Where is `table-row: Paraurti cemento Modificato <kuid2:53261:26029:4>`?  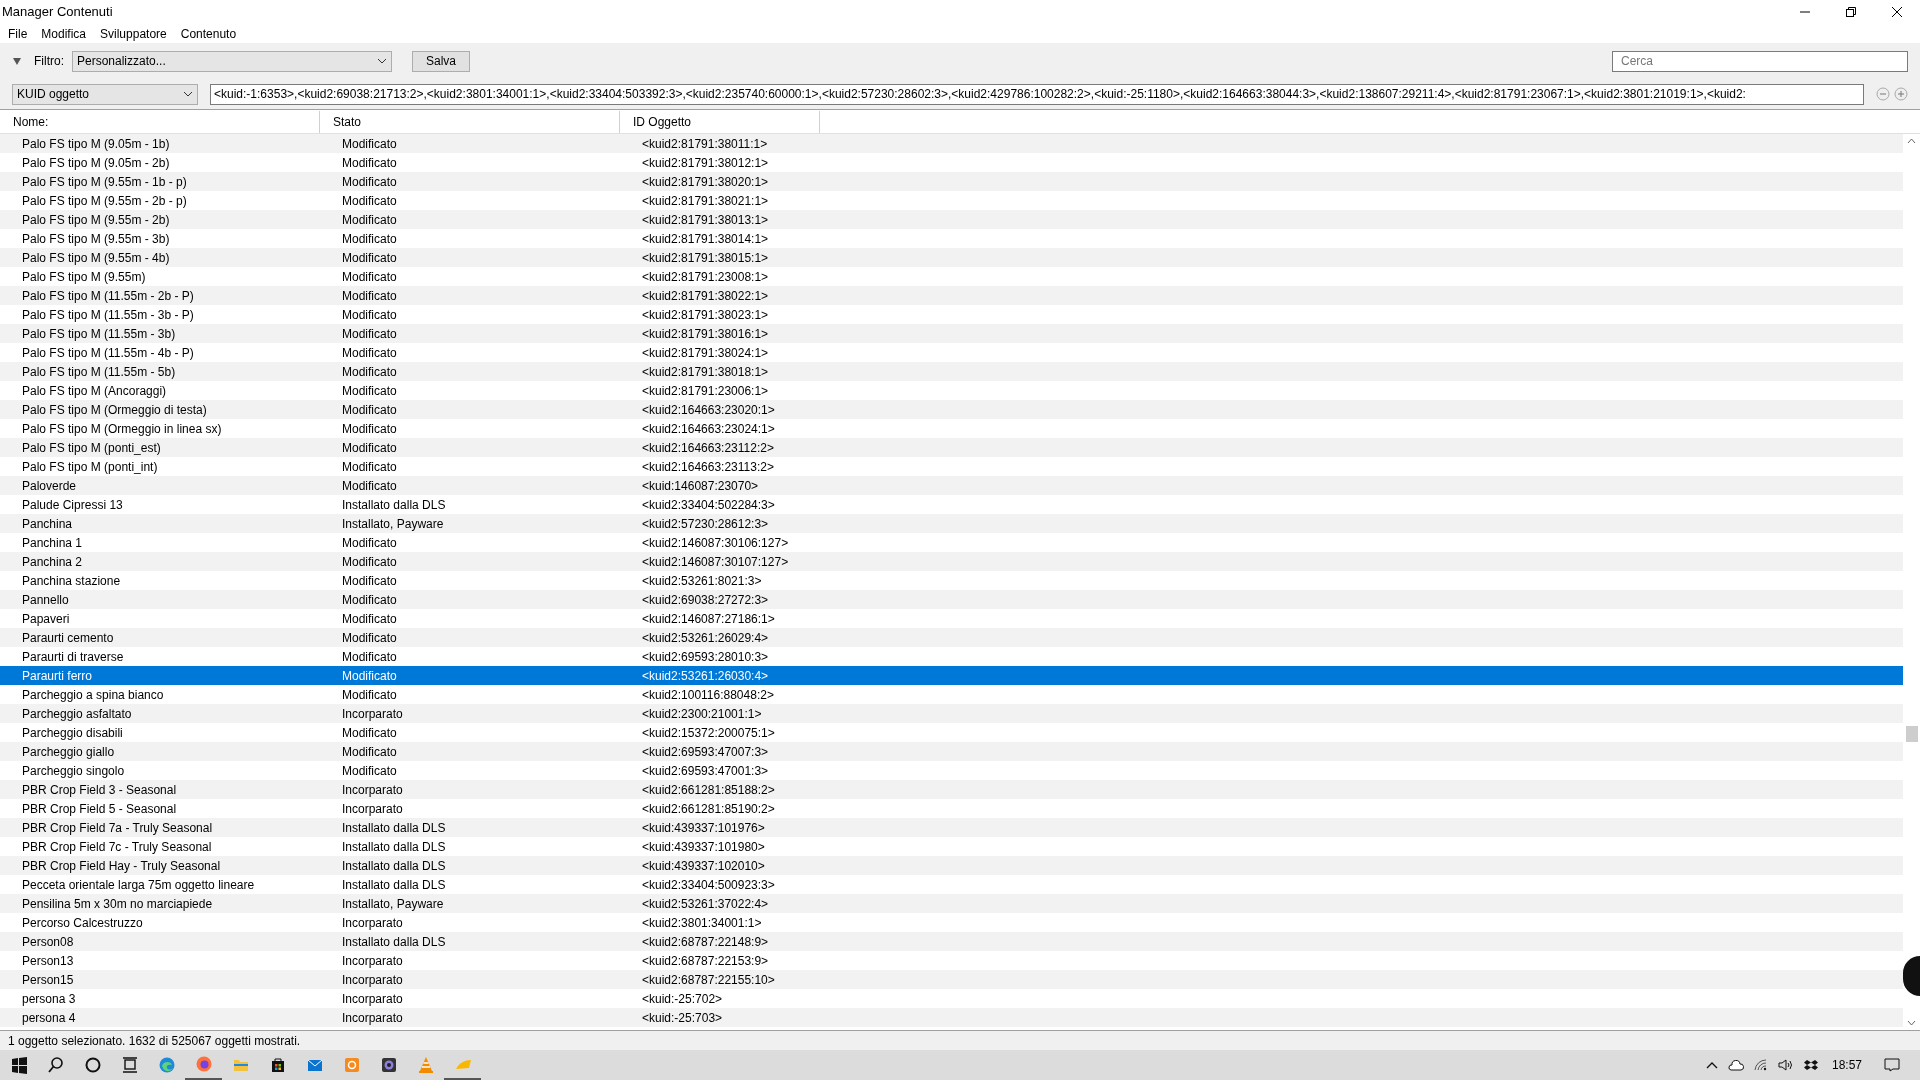
table-row: Paraurti cemento Modificato <kuid2:53261:26029:4> is located at coordinates (951, 637).